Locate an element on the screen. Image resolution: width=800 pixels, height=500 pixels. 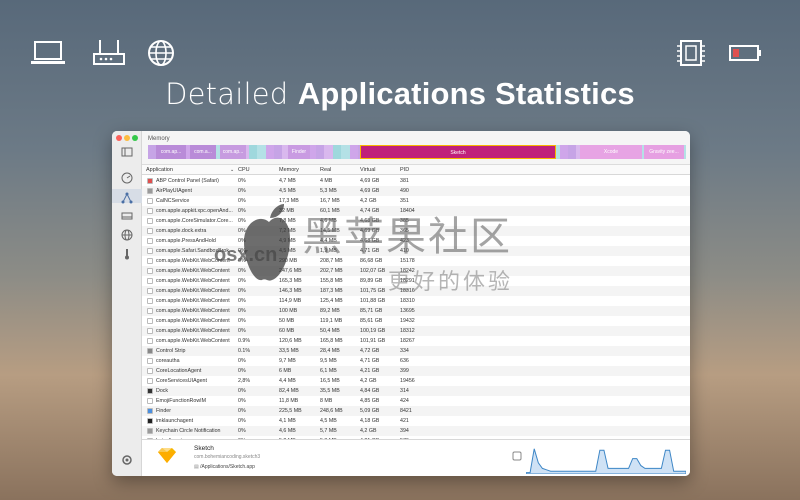
hero-icons is located at coordinates (400, 55).